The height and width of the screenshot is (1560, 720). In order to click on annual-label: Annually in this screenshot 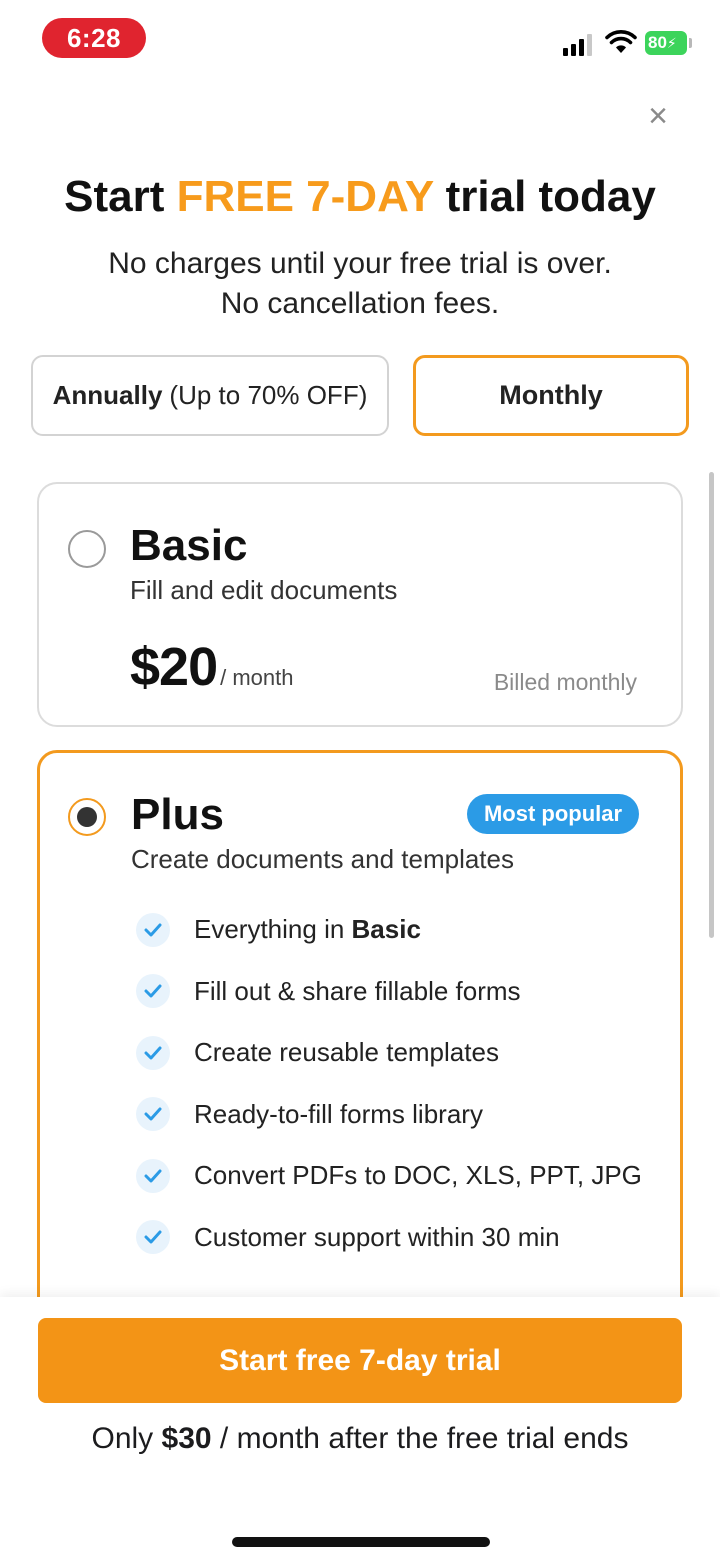, I will do `click(107, 395)`.